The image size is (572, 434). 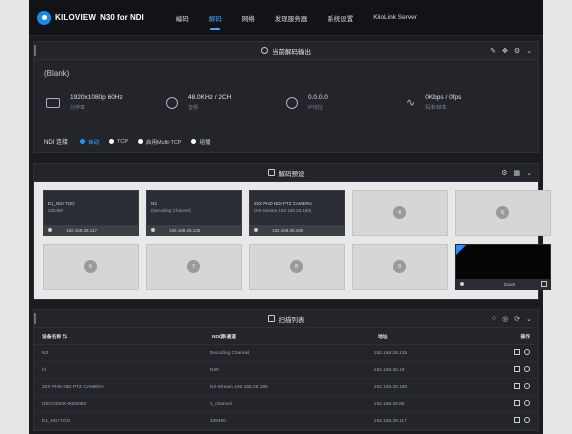 I want to click on col-ndi-source: NDI源/通道, so click(x=224, y=337).